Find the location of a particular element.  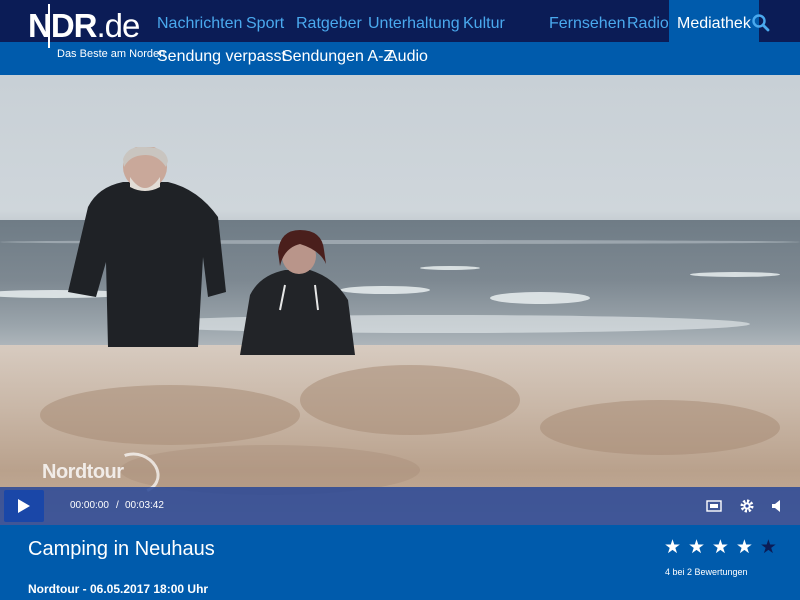

volume-icon is located at coordinates (778, 506).